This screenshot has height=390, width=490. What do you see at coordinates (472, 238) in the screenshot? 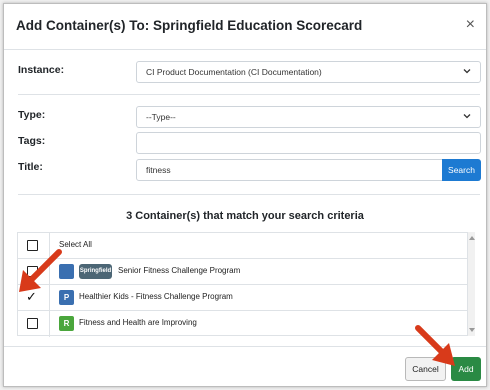
I see `scroll-up-icon` at bounding box center [472, 238].